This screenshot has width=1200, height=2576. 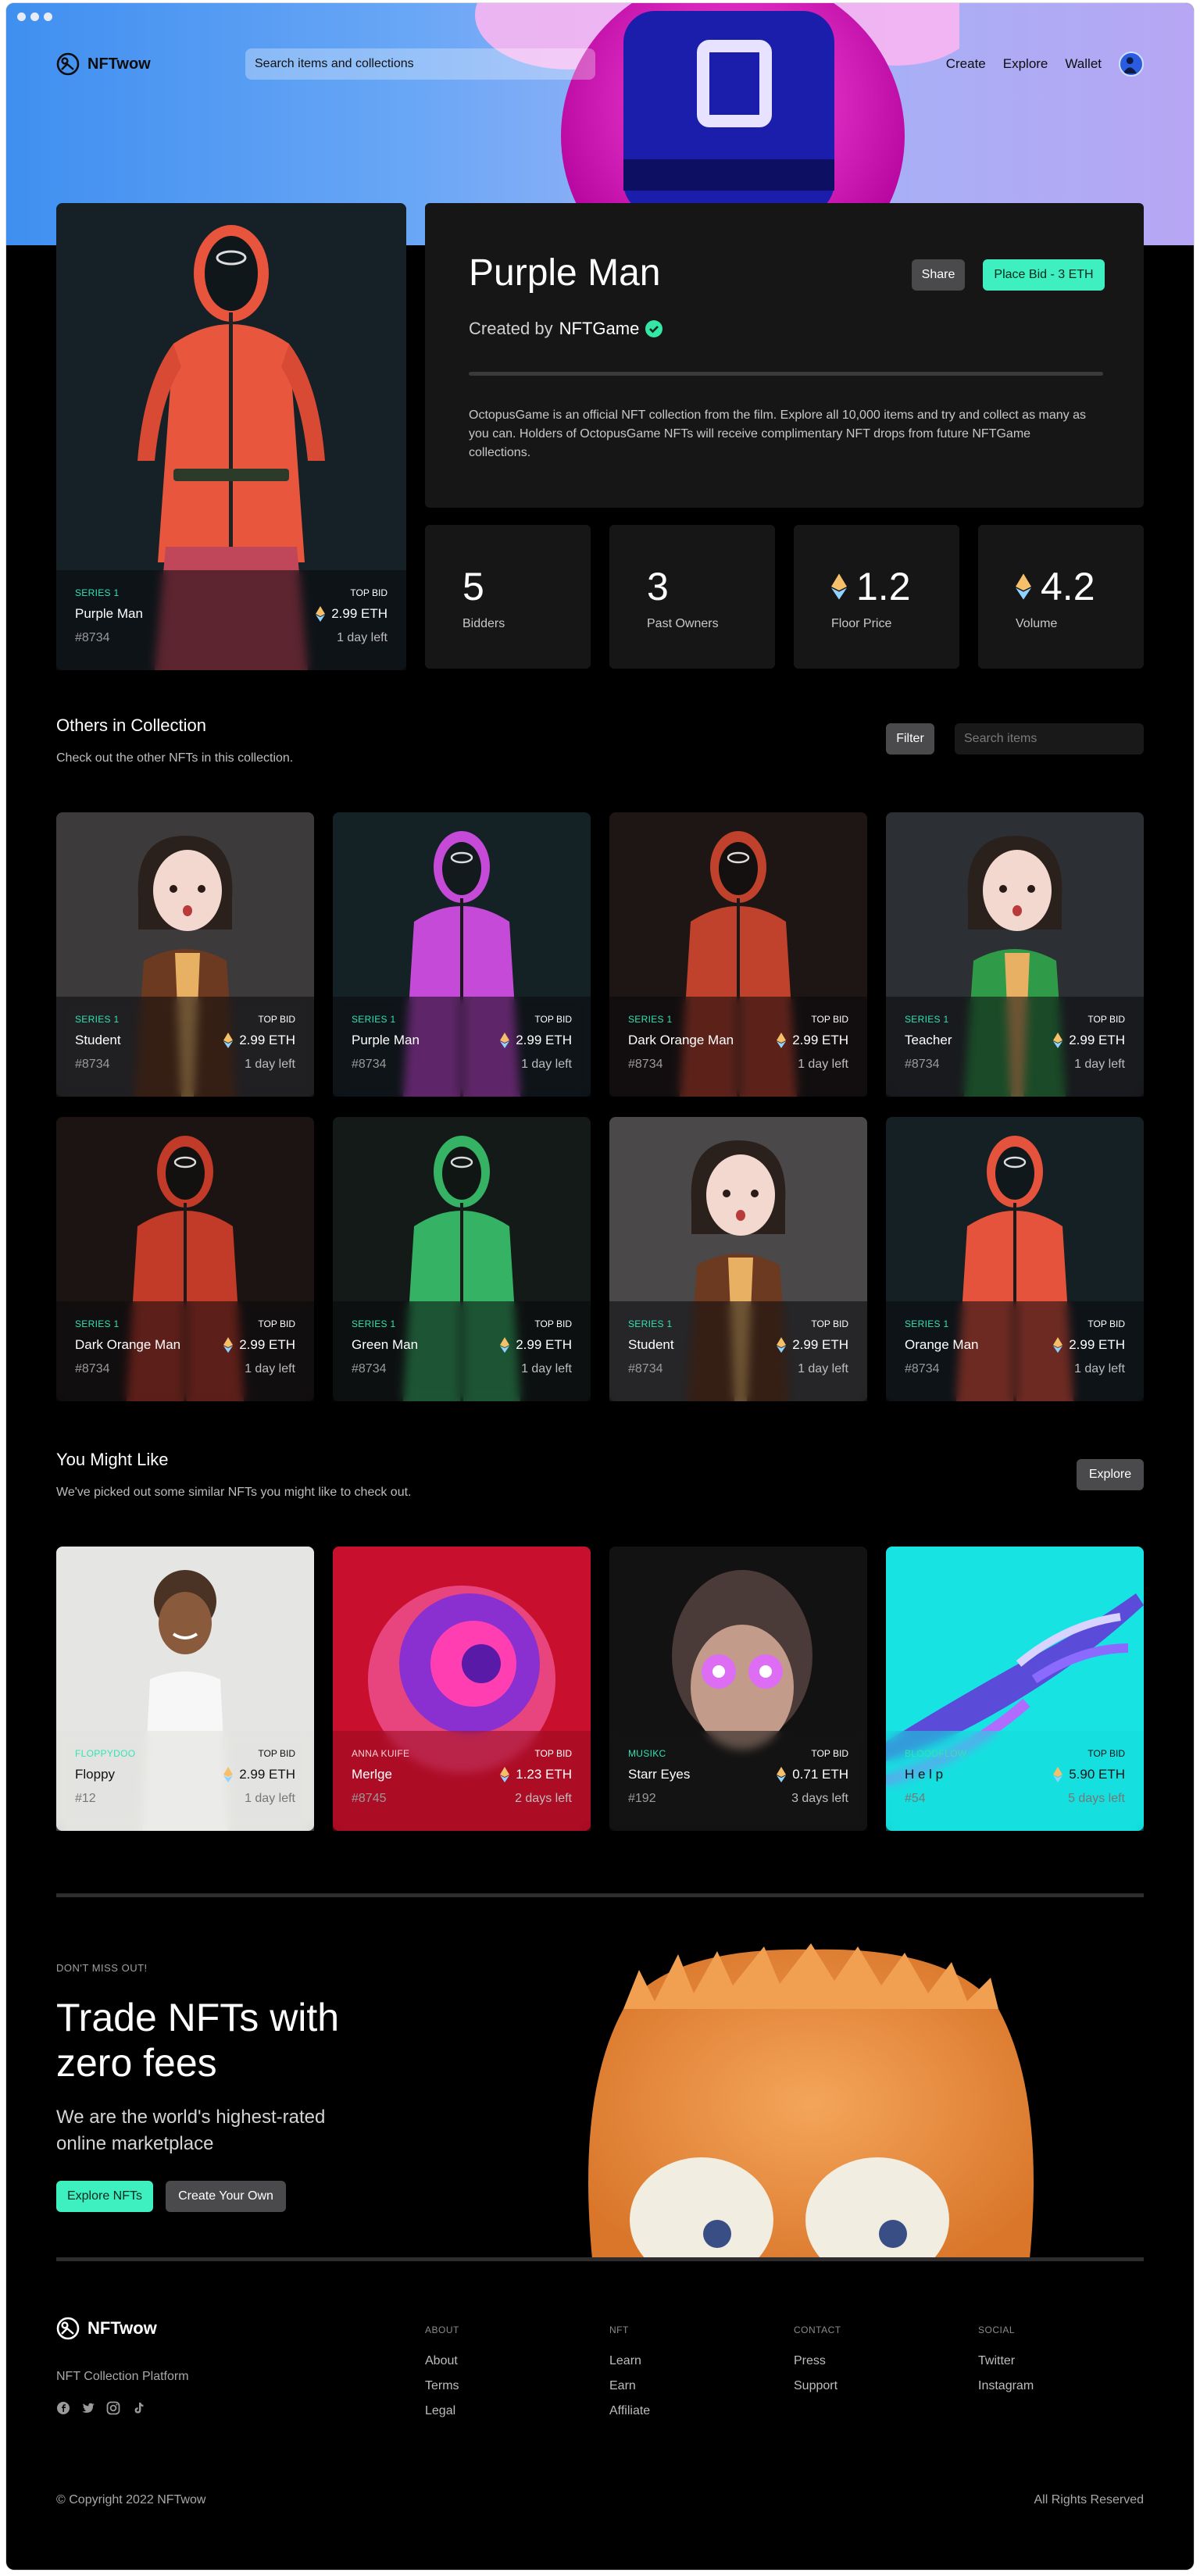 What do you see at coordinates (1025, 64) in the screenshot?
I see `nav-explore-link: Explore` at bounding box center [1025, 64].